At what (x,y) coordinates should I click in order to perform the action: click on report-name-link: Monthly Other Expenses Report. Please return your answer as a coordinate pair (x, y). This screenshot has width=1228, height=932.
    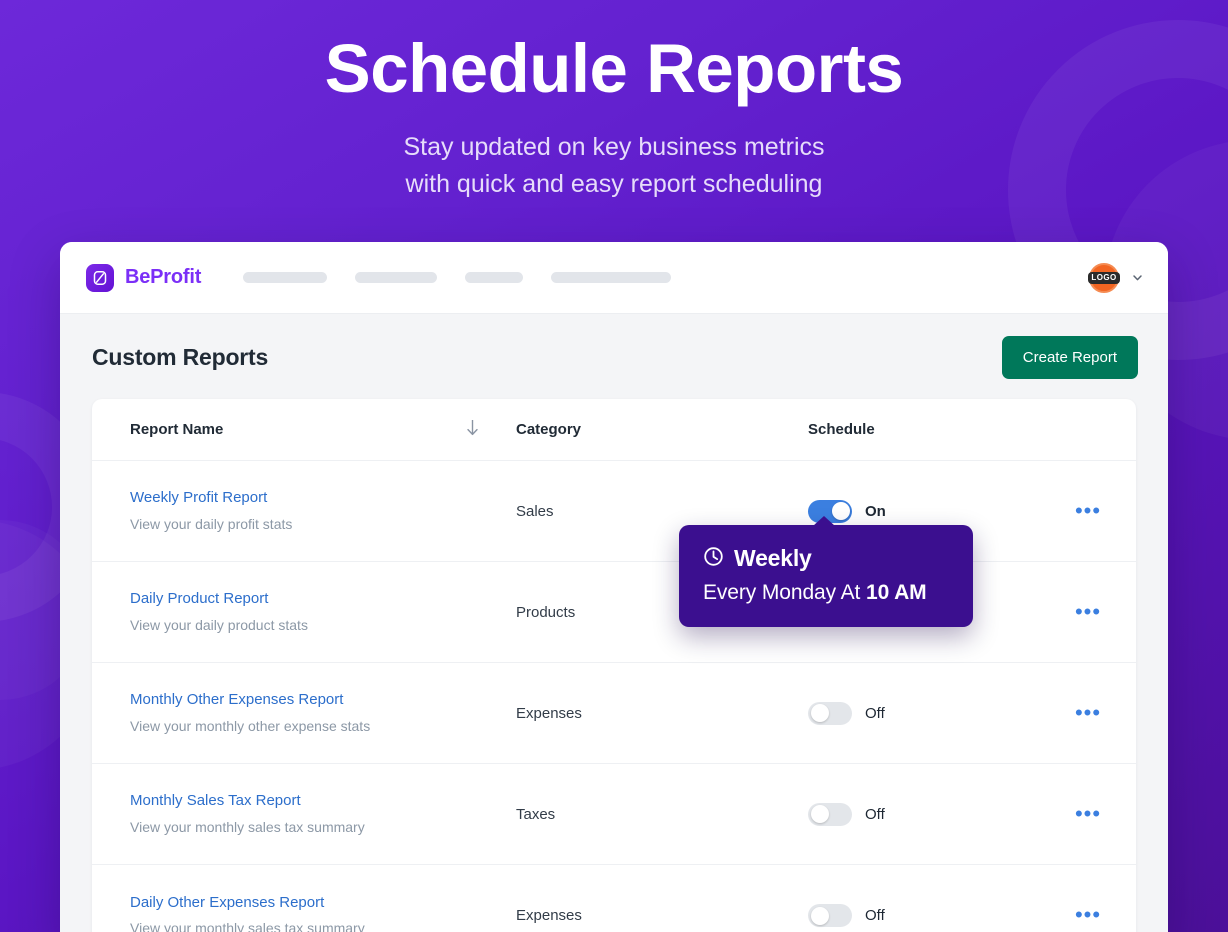
    Looking at the image, I should click on (297, 700).